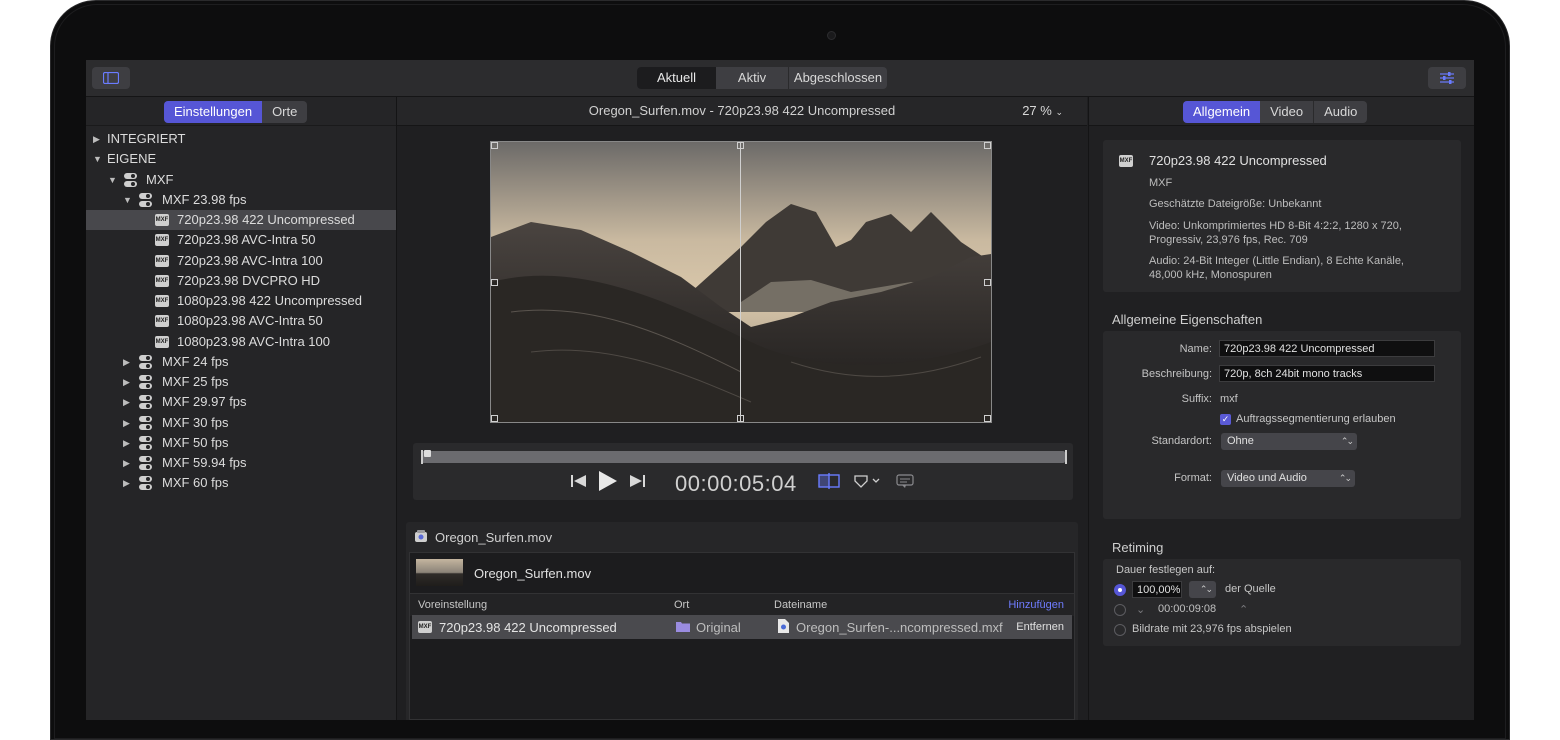 The width and height of the screenshot is (1560, 740). Describe the element at coordinates (111, 78) in the screenshot. I see `sidebar-toggle-button` at that location.